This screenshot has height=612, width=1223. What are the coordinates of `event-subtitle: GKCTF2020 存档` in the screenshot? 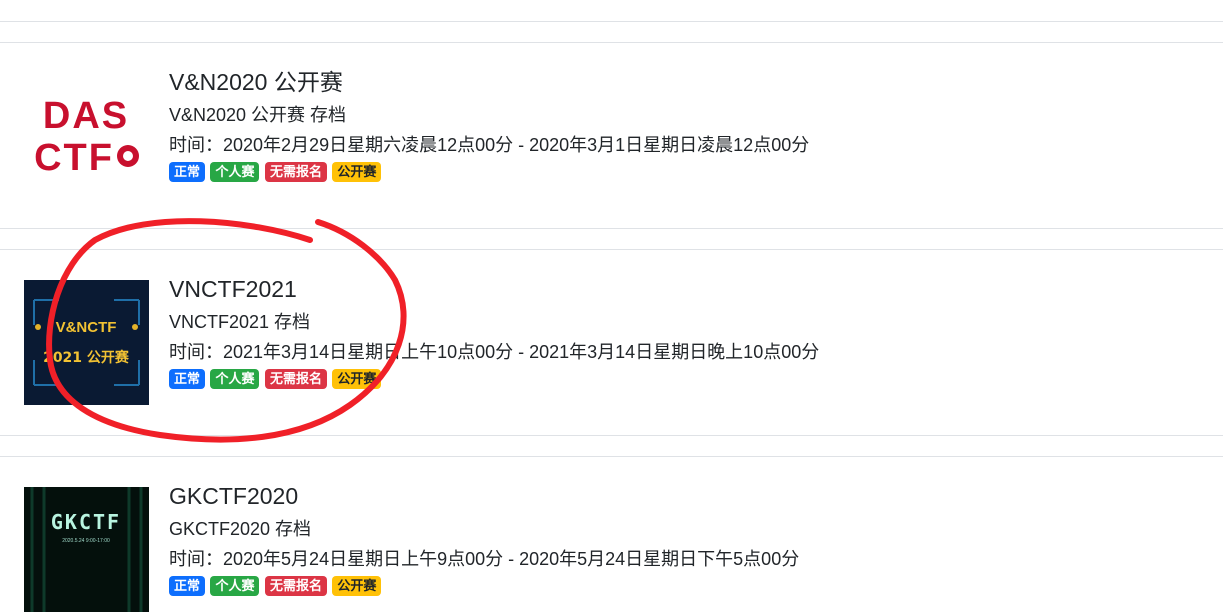 It's located at (240, 529).